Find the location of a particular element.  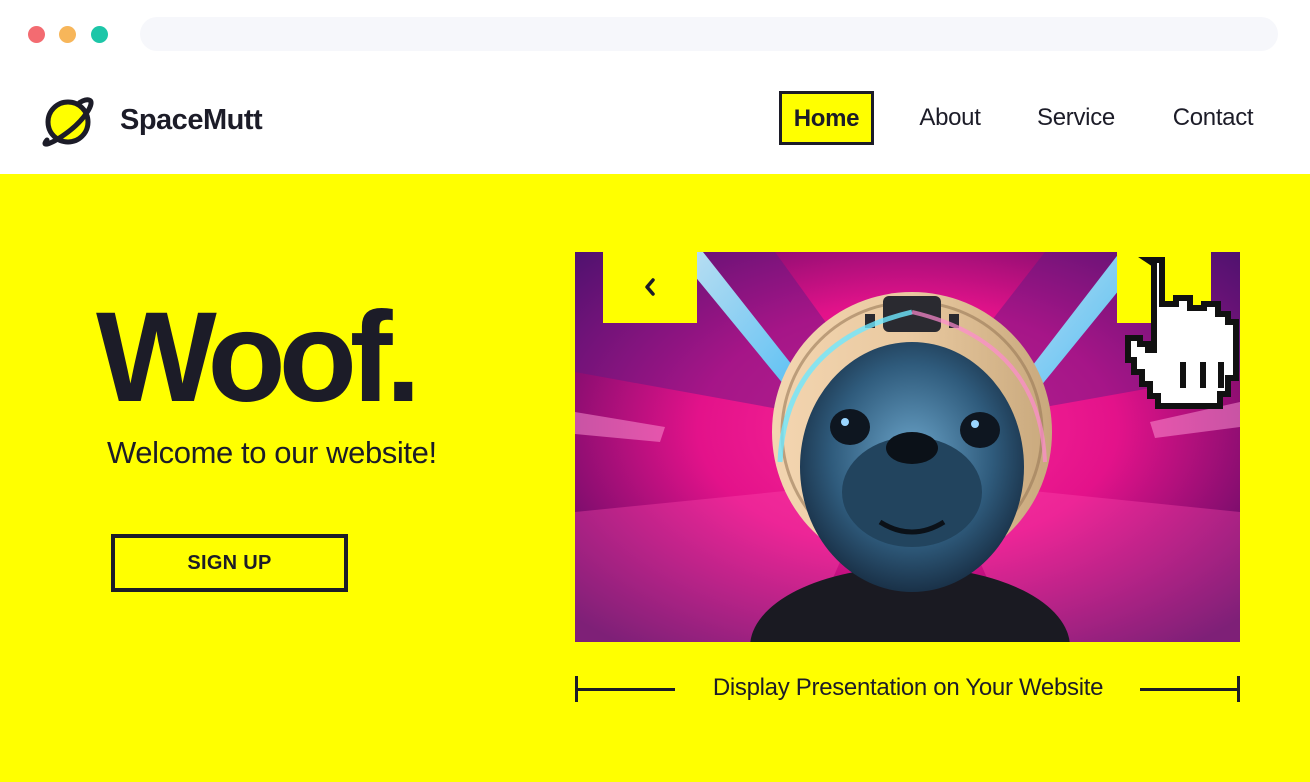

window-minimize-button is located at coordinates (67, 34).